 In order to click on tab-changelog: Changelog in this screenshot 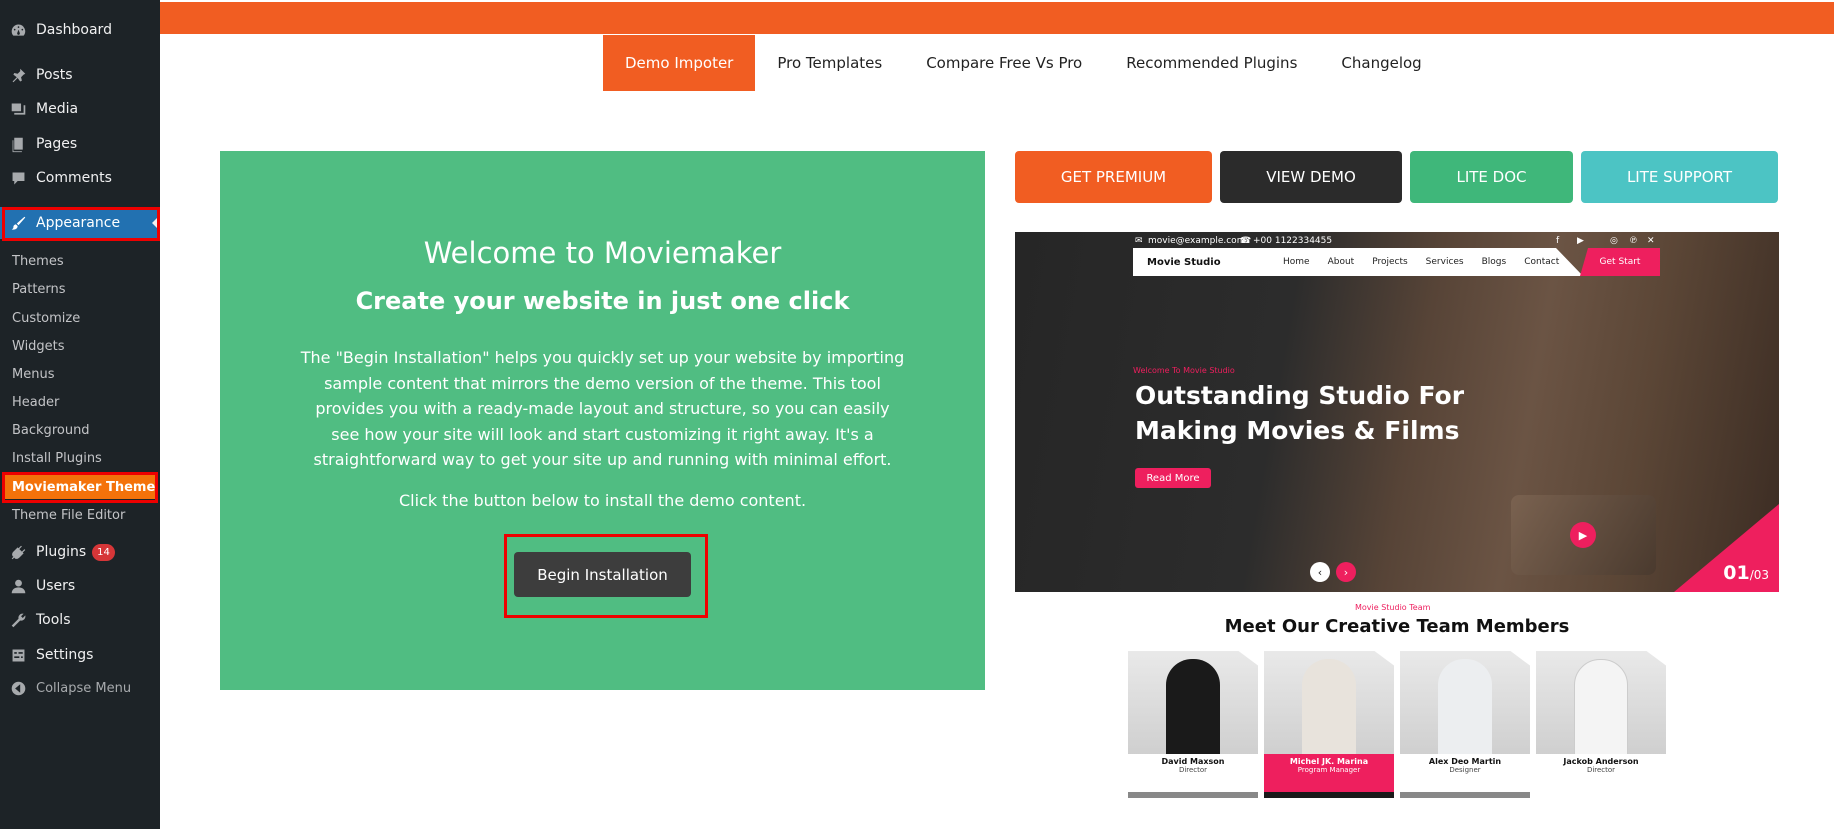, I will do `click(1381, 63)`.